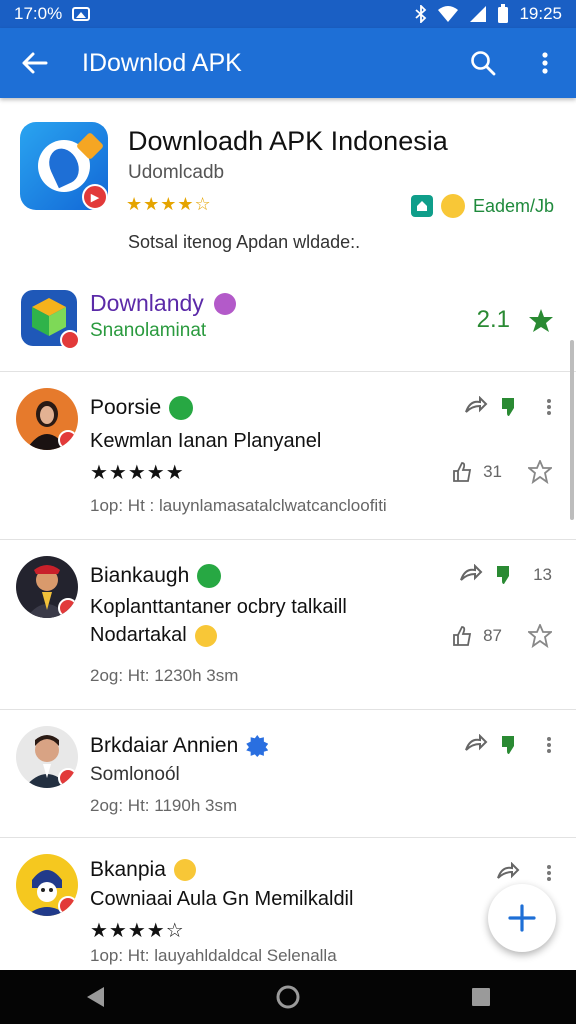 The height and width of the screenshot is (1024, 576). What do you see at coordinates (492, 635) in the screenshot?
I see `like-count: 87` at bounding box center [492, 635].